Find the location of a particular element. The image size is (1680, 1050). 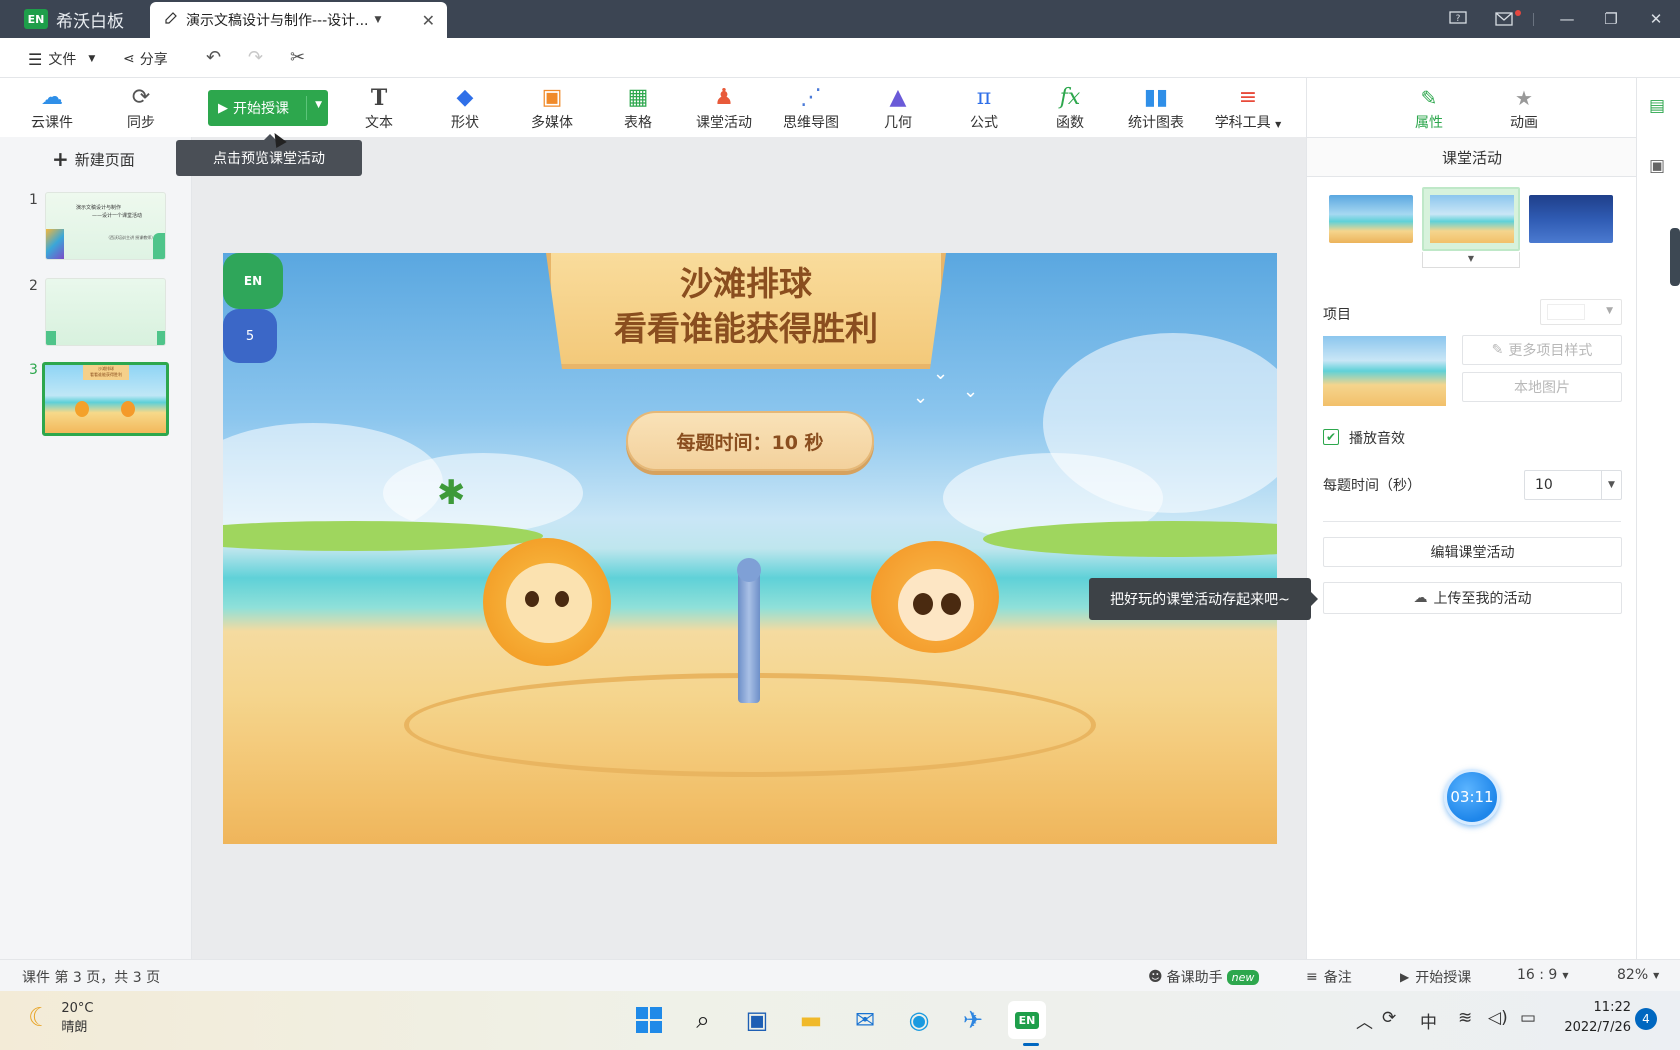

time-value: 10 is located at coordinates (1544, 485).